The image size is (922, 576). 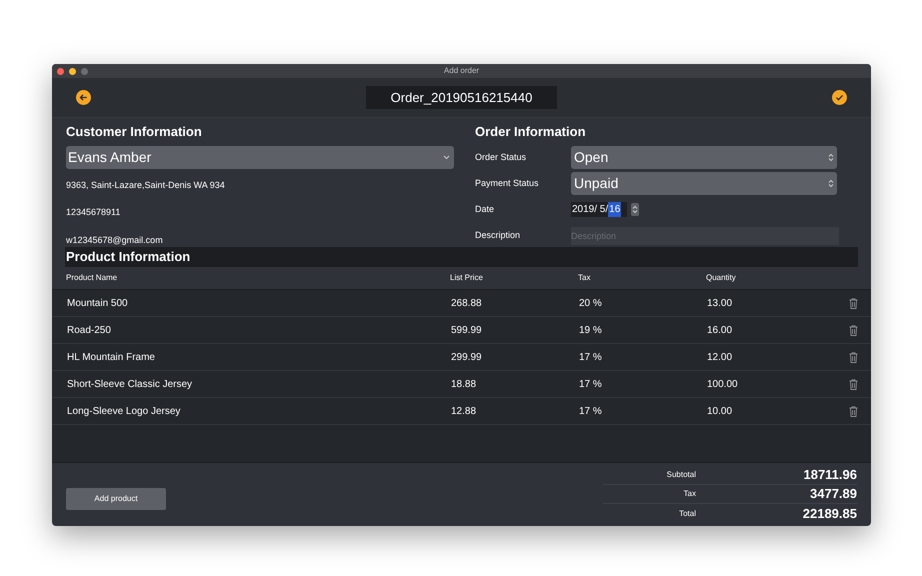 What do you see at coordinates (467, 278) in the screenshot?
I see `column-header: List Price` at bounding box center [467, 278].